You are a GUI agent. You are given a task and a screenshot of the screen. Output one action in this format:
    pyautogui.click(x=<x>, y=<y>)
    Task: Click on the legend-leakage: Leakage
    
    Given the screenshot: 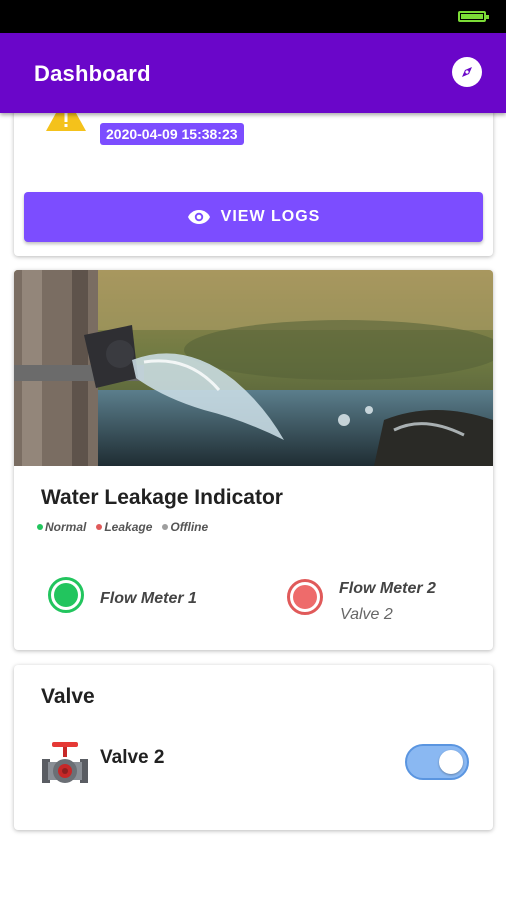 What is the action you would take?
    pyautogui.click(x=124, y=527)
    